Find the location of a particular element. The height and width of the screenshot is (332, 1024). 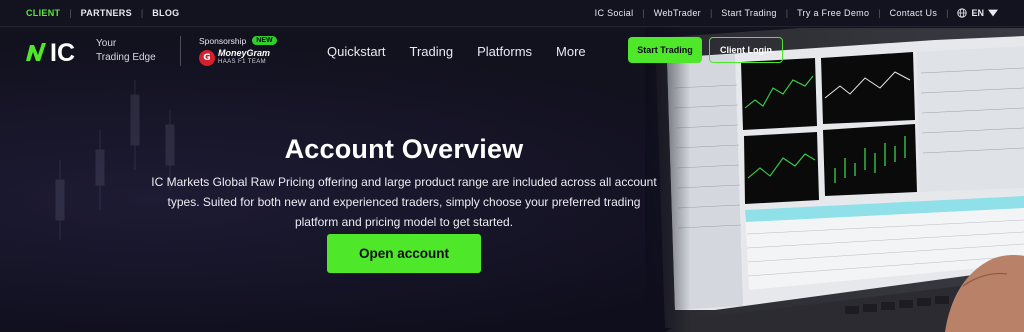

moneygram-haas-logo: G MoneyGram HAAS F1 TEAM is located at coordinates (235, 57).